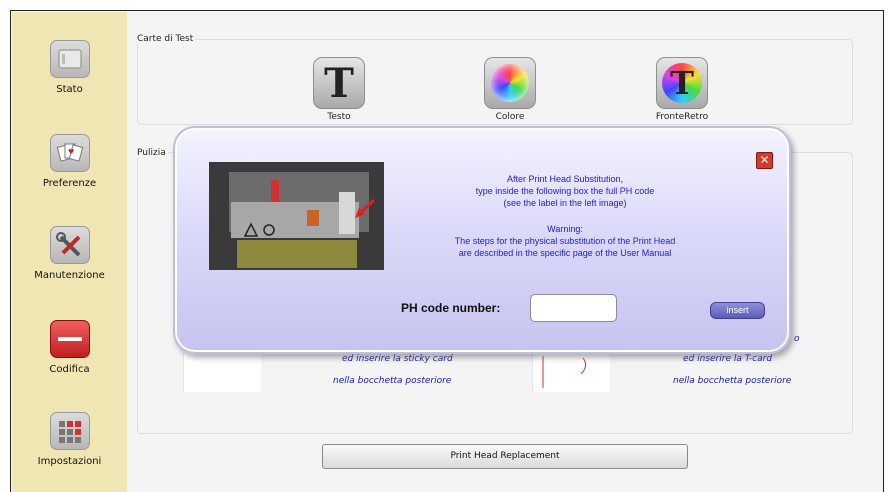 This screenshot has width=893, height=492. I want to click on dialog-instruction-3: (see the label in the left image), so click(565, 203).